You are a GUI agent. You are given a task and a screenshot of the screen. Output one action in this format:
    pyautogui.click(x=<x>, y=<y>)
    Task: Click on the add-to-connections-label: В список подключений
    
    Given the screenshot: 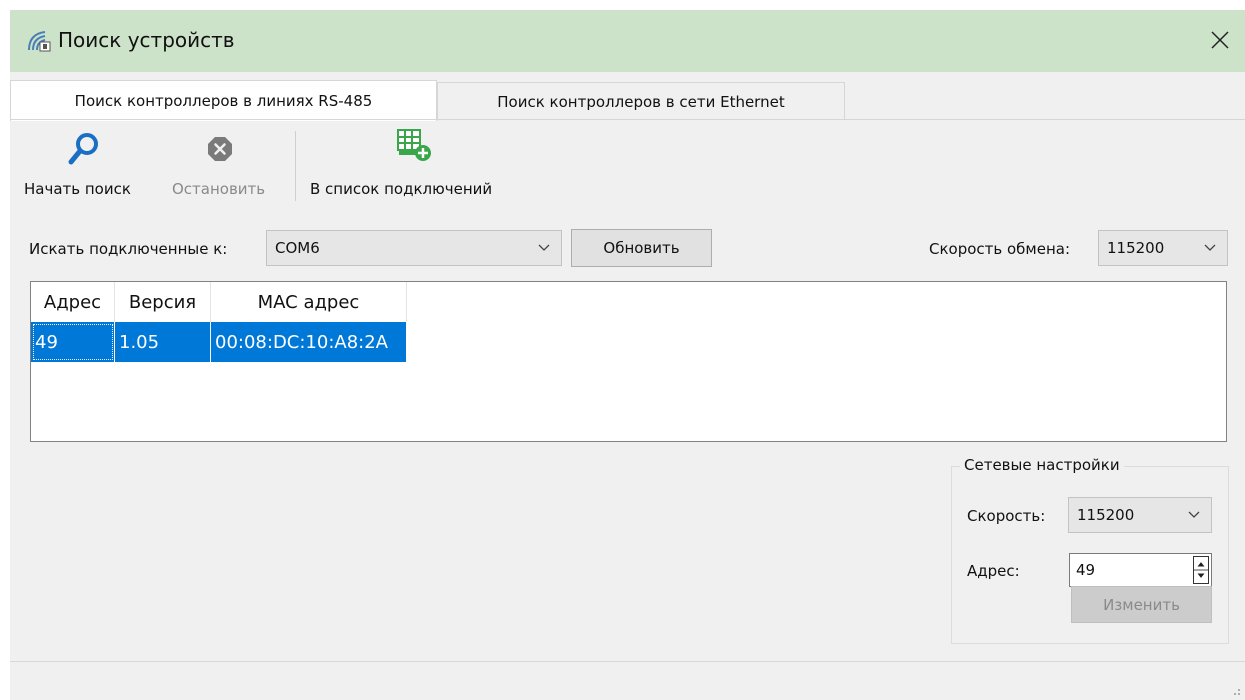 What is the action you would take?
    pyautogui.click(x=401, y=189)
    